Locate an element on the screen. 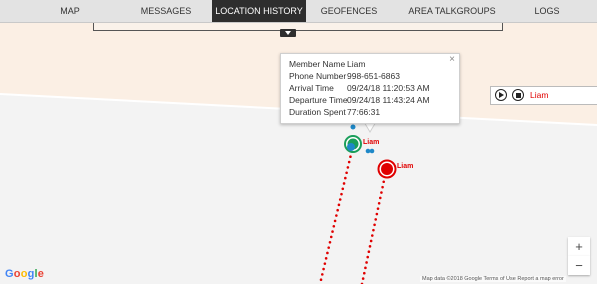 The image size is (597, 284). google-logo-letter: G is located at coordinates (9, 274).